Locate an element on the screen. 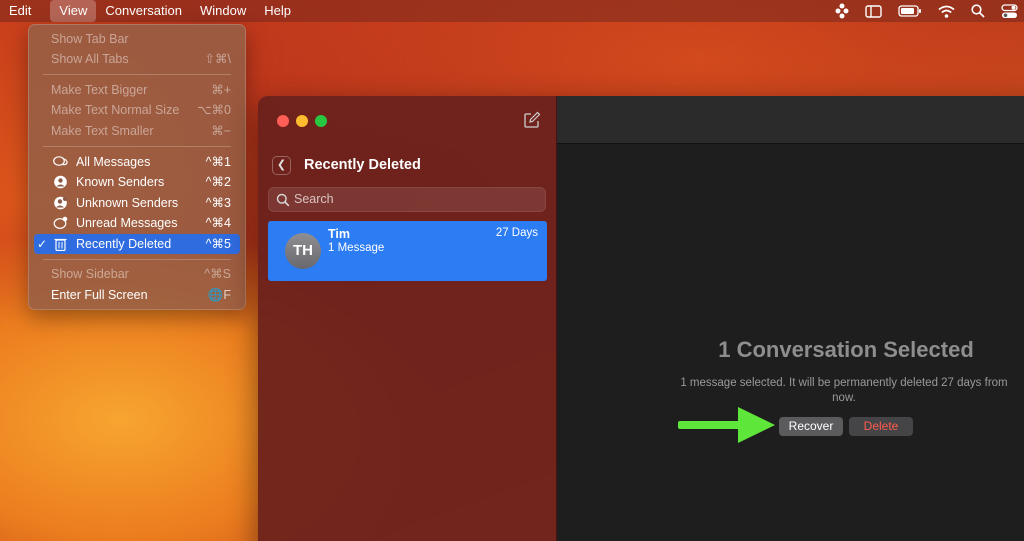 The height and width of the screenshot is (541, 1024). wifi-icon is located at coordinates (946, 11).